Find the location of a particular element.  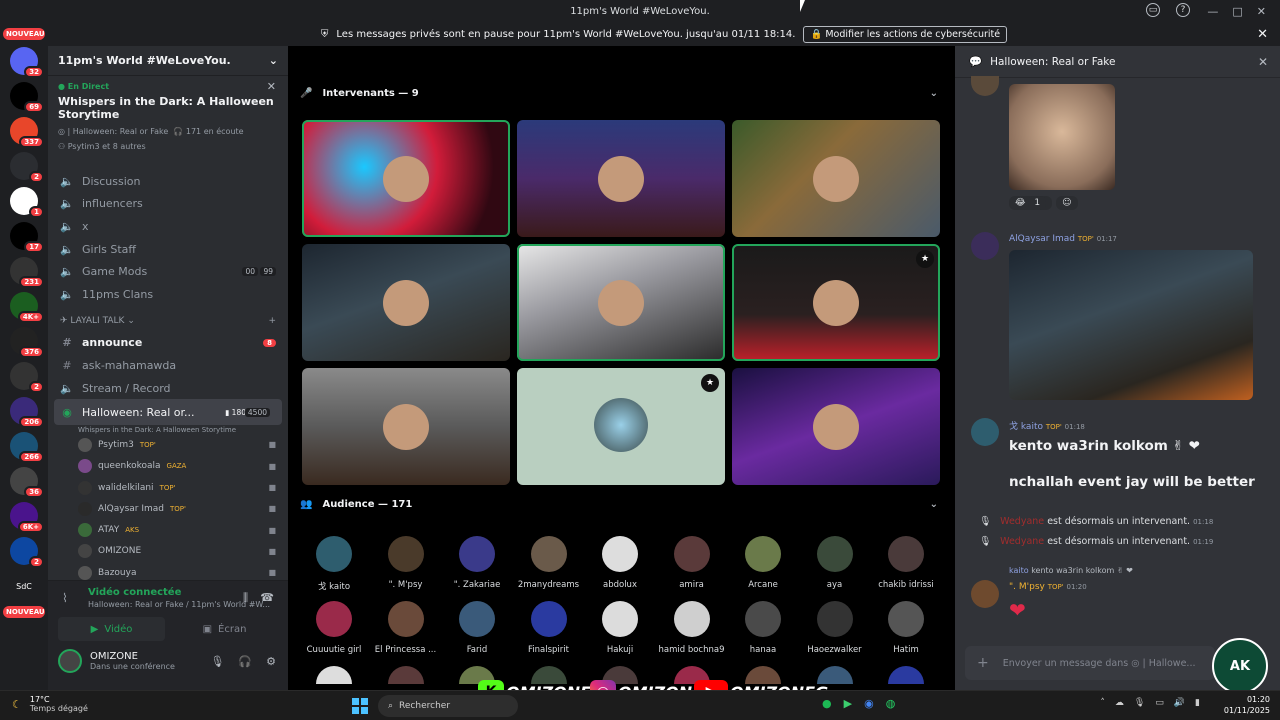

taskbar-clock: 01:20 01/11/2025 is located at coordinates (1247, 705).